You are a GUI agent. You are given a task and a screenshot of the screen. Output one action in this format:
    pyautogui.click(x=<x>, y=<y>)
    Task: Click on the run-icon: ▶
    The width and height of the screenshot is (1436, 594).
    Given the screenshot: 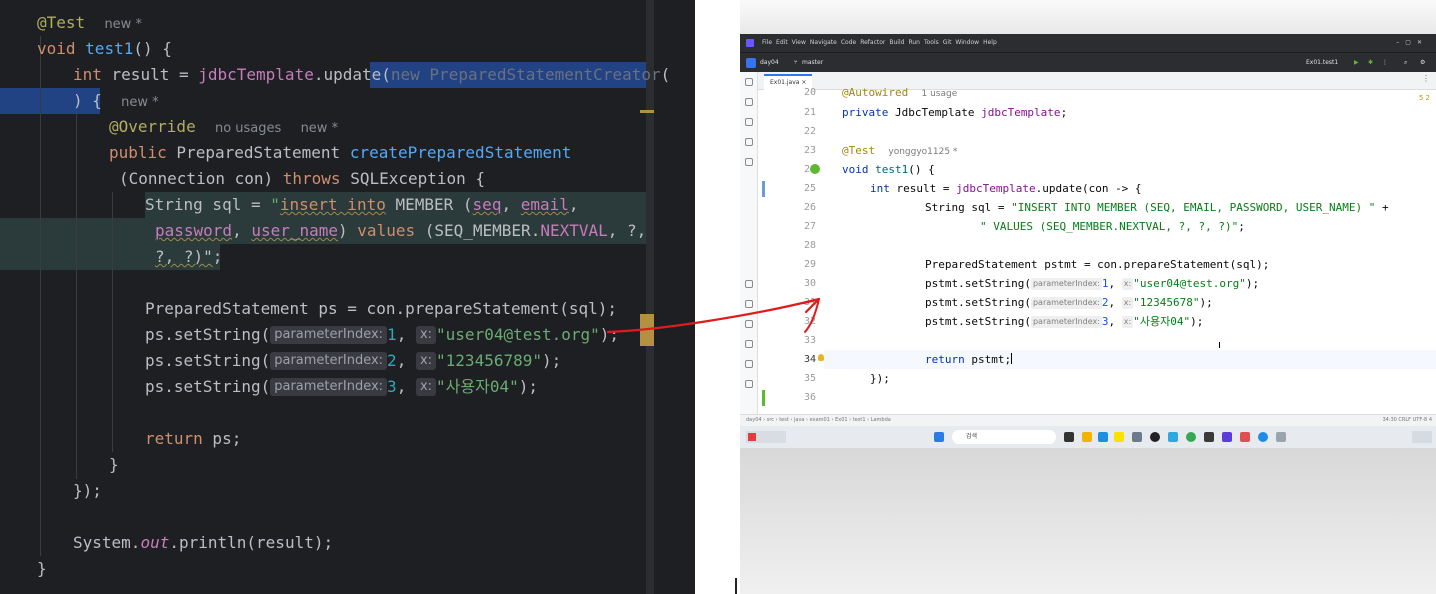 What is the action you would take?
    pyautogui.click(x=1356, y=63)
    